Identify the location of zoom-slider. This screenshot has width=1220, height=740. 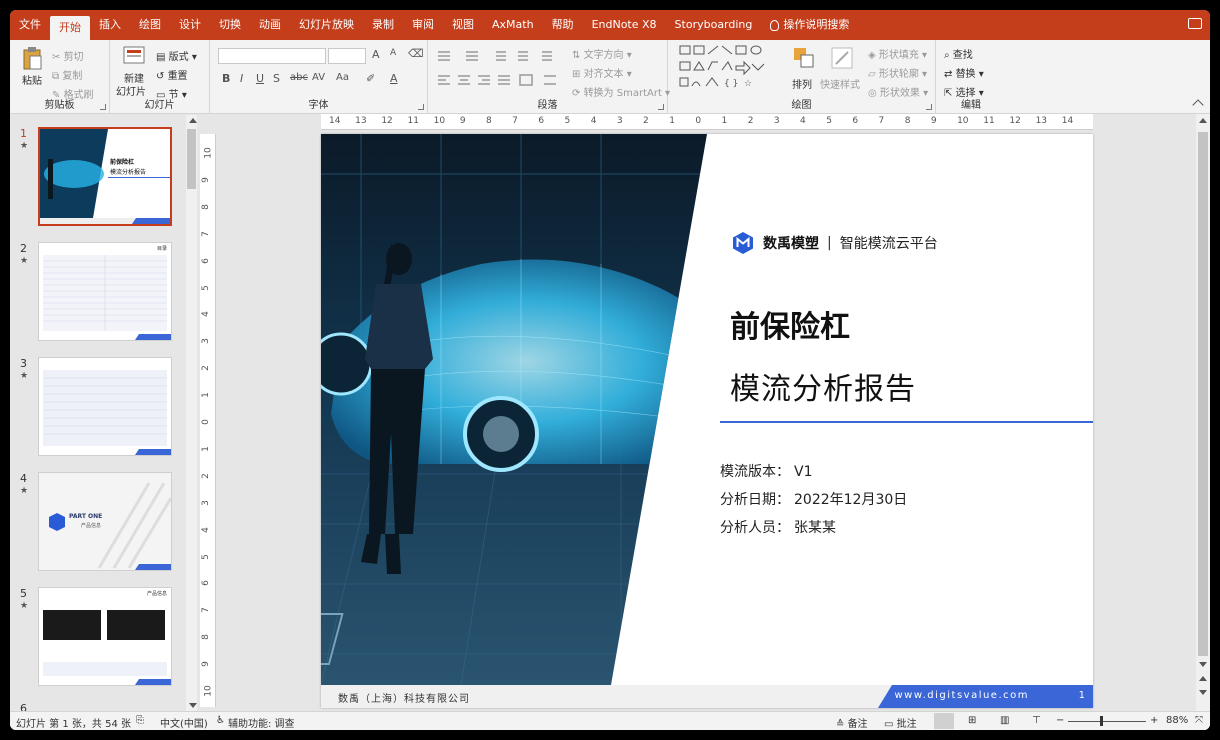
(1107, 721).